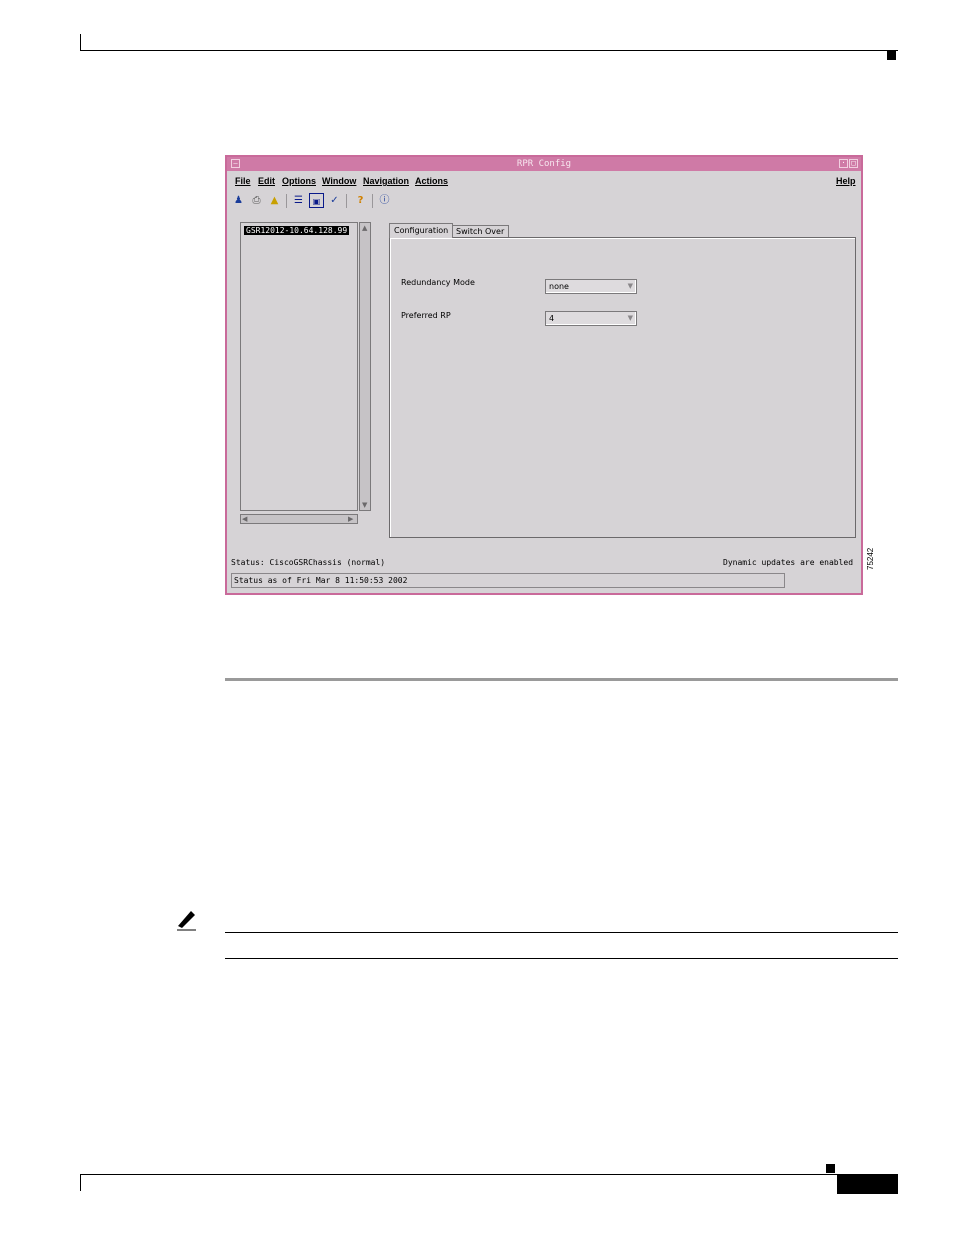  What do you see at coordinates (386, 181) in the screenshot?
I see `menu-navigation: Navigation` at bounding box center [386, 181].